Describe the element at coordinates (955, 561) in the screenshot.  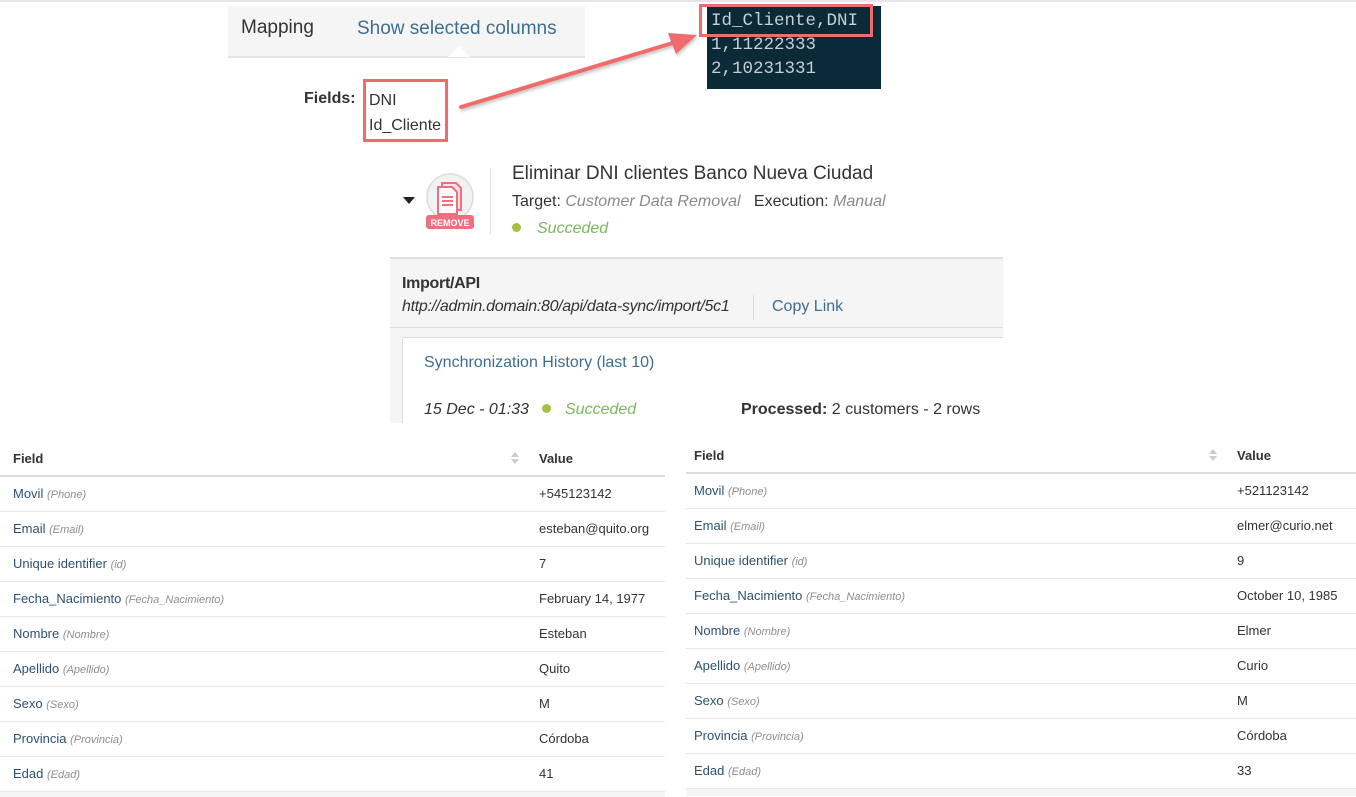
I see `field-cell: Unique identifier (id)` at that location.